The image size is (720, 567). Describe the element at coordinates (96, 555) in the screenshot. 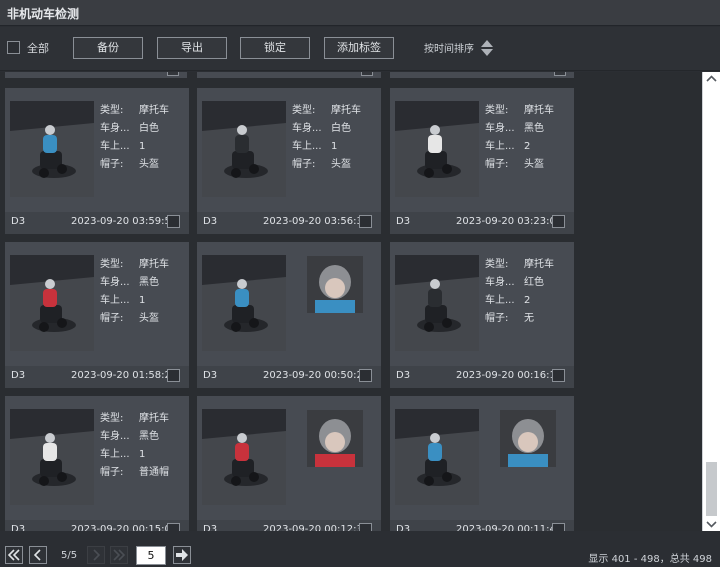

I see `next-page-icon` at that location.